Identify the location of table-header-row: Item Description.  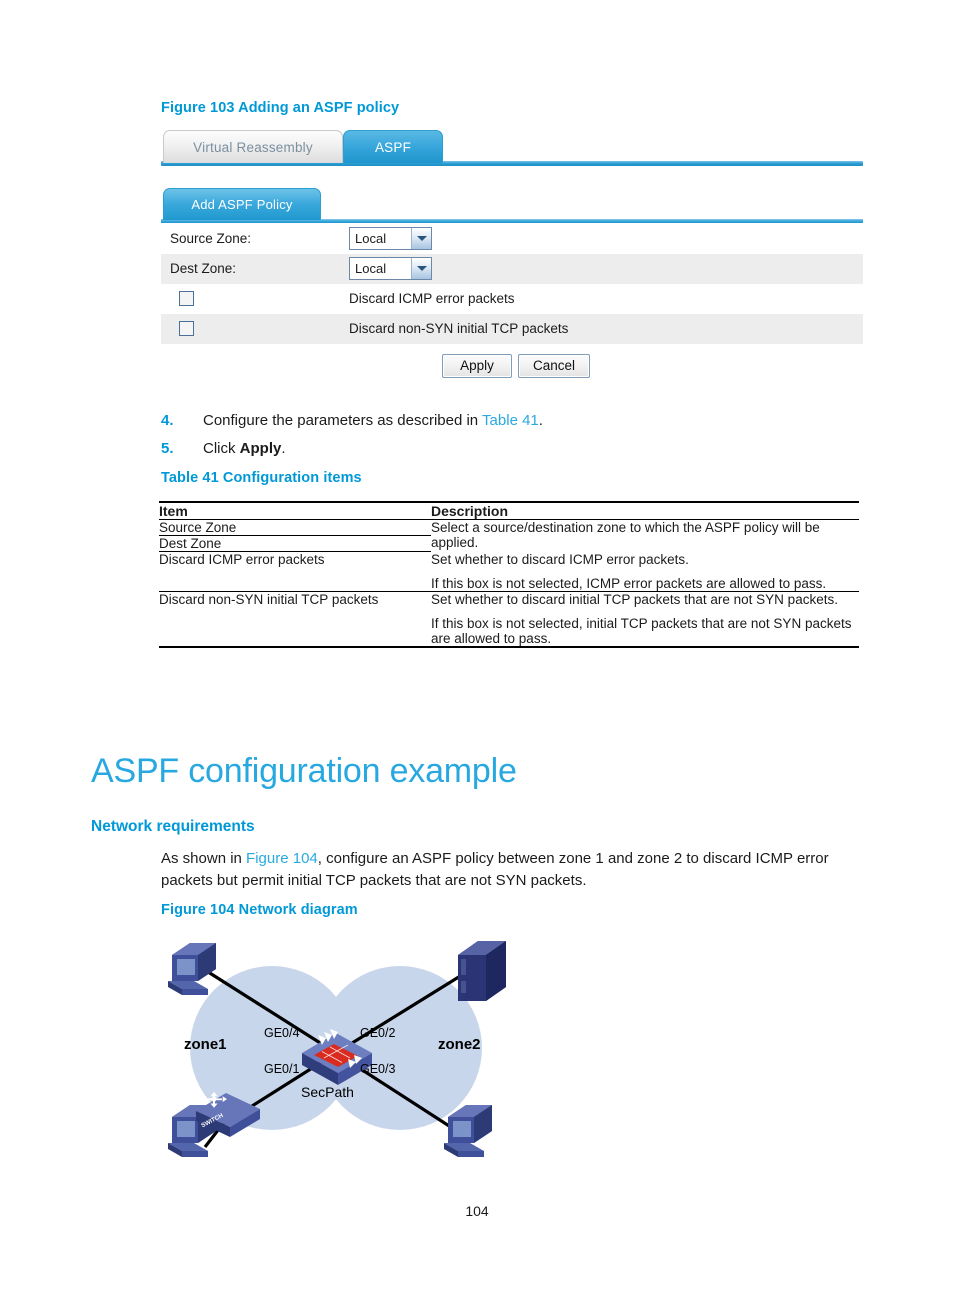
(509, 511).